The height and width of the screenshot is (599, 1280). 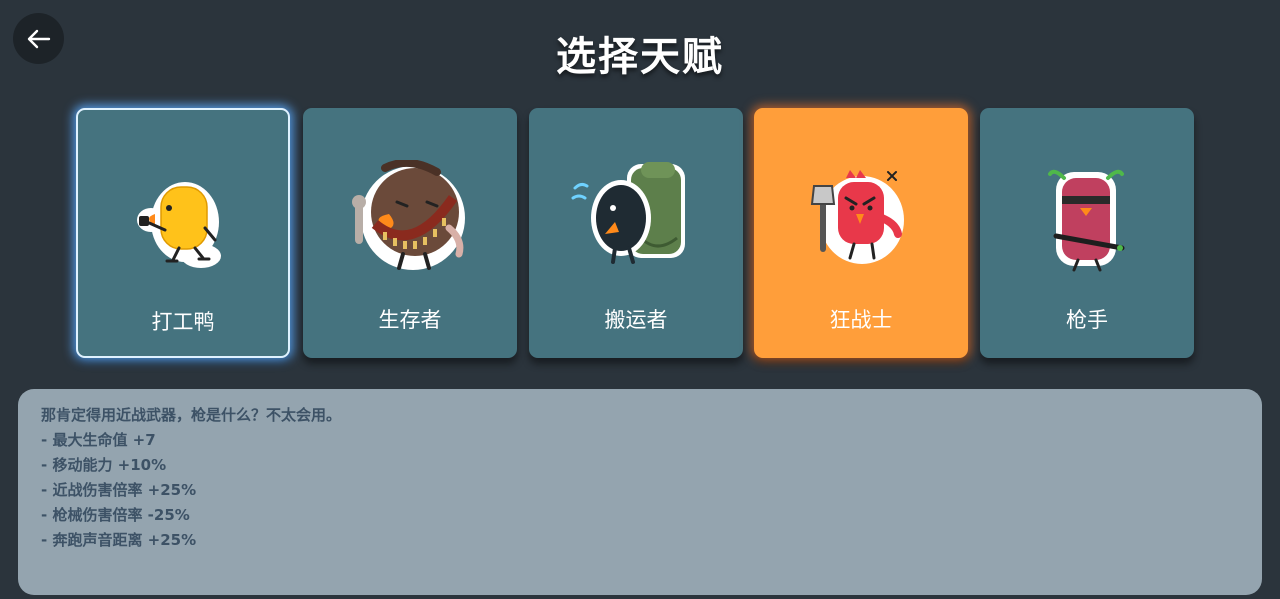 What do you see at coordinates (98, 440) in the screenshot?
I see `description-line: - 最大生命值 +7` at bounding box center [98, 440].